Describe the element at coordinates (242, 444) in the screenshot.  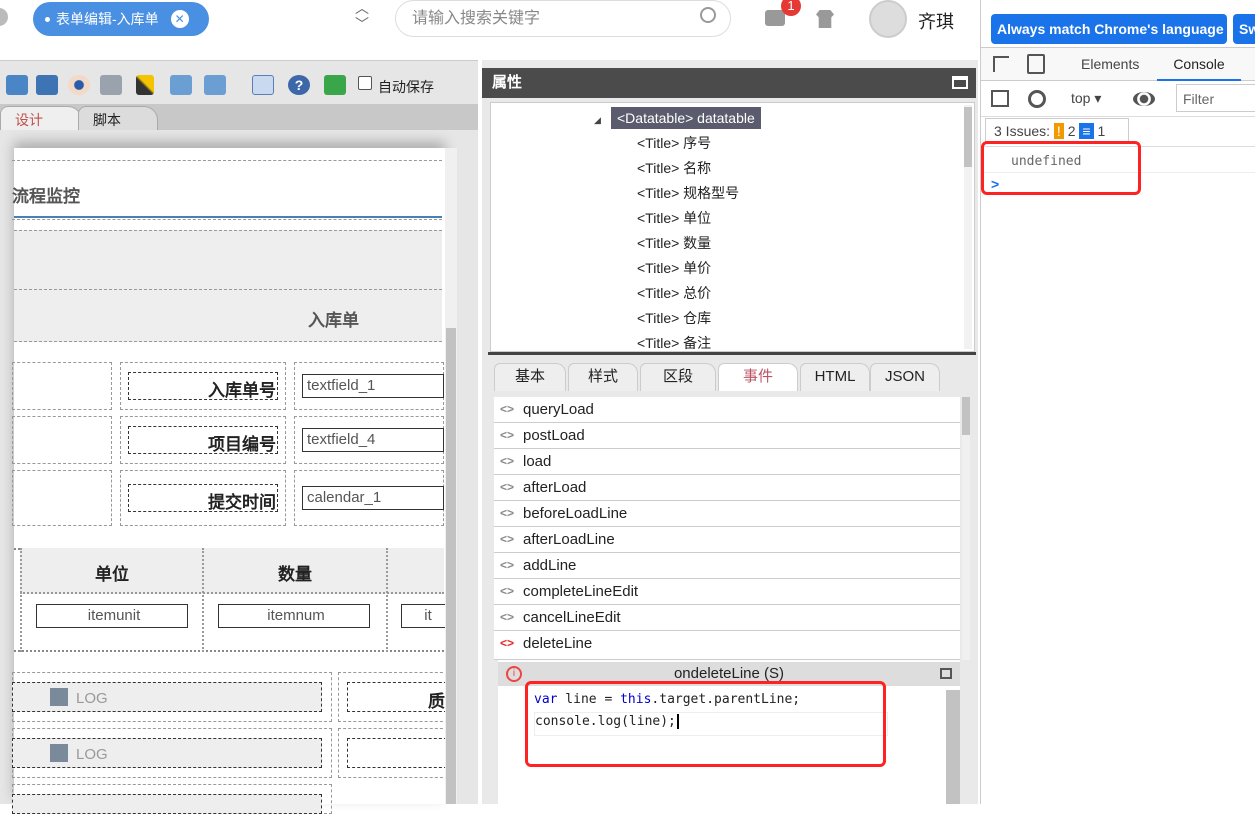
I see `field-label-project-no: 项目编号` at that location.